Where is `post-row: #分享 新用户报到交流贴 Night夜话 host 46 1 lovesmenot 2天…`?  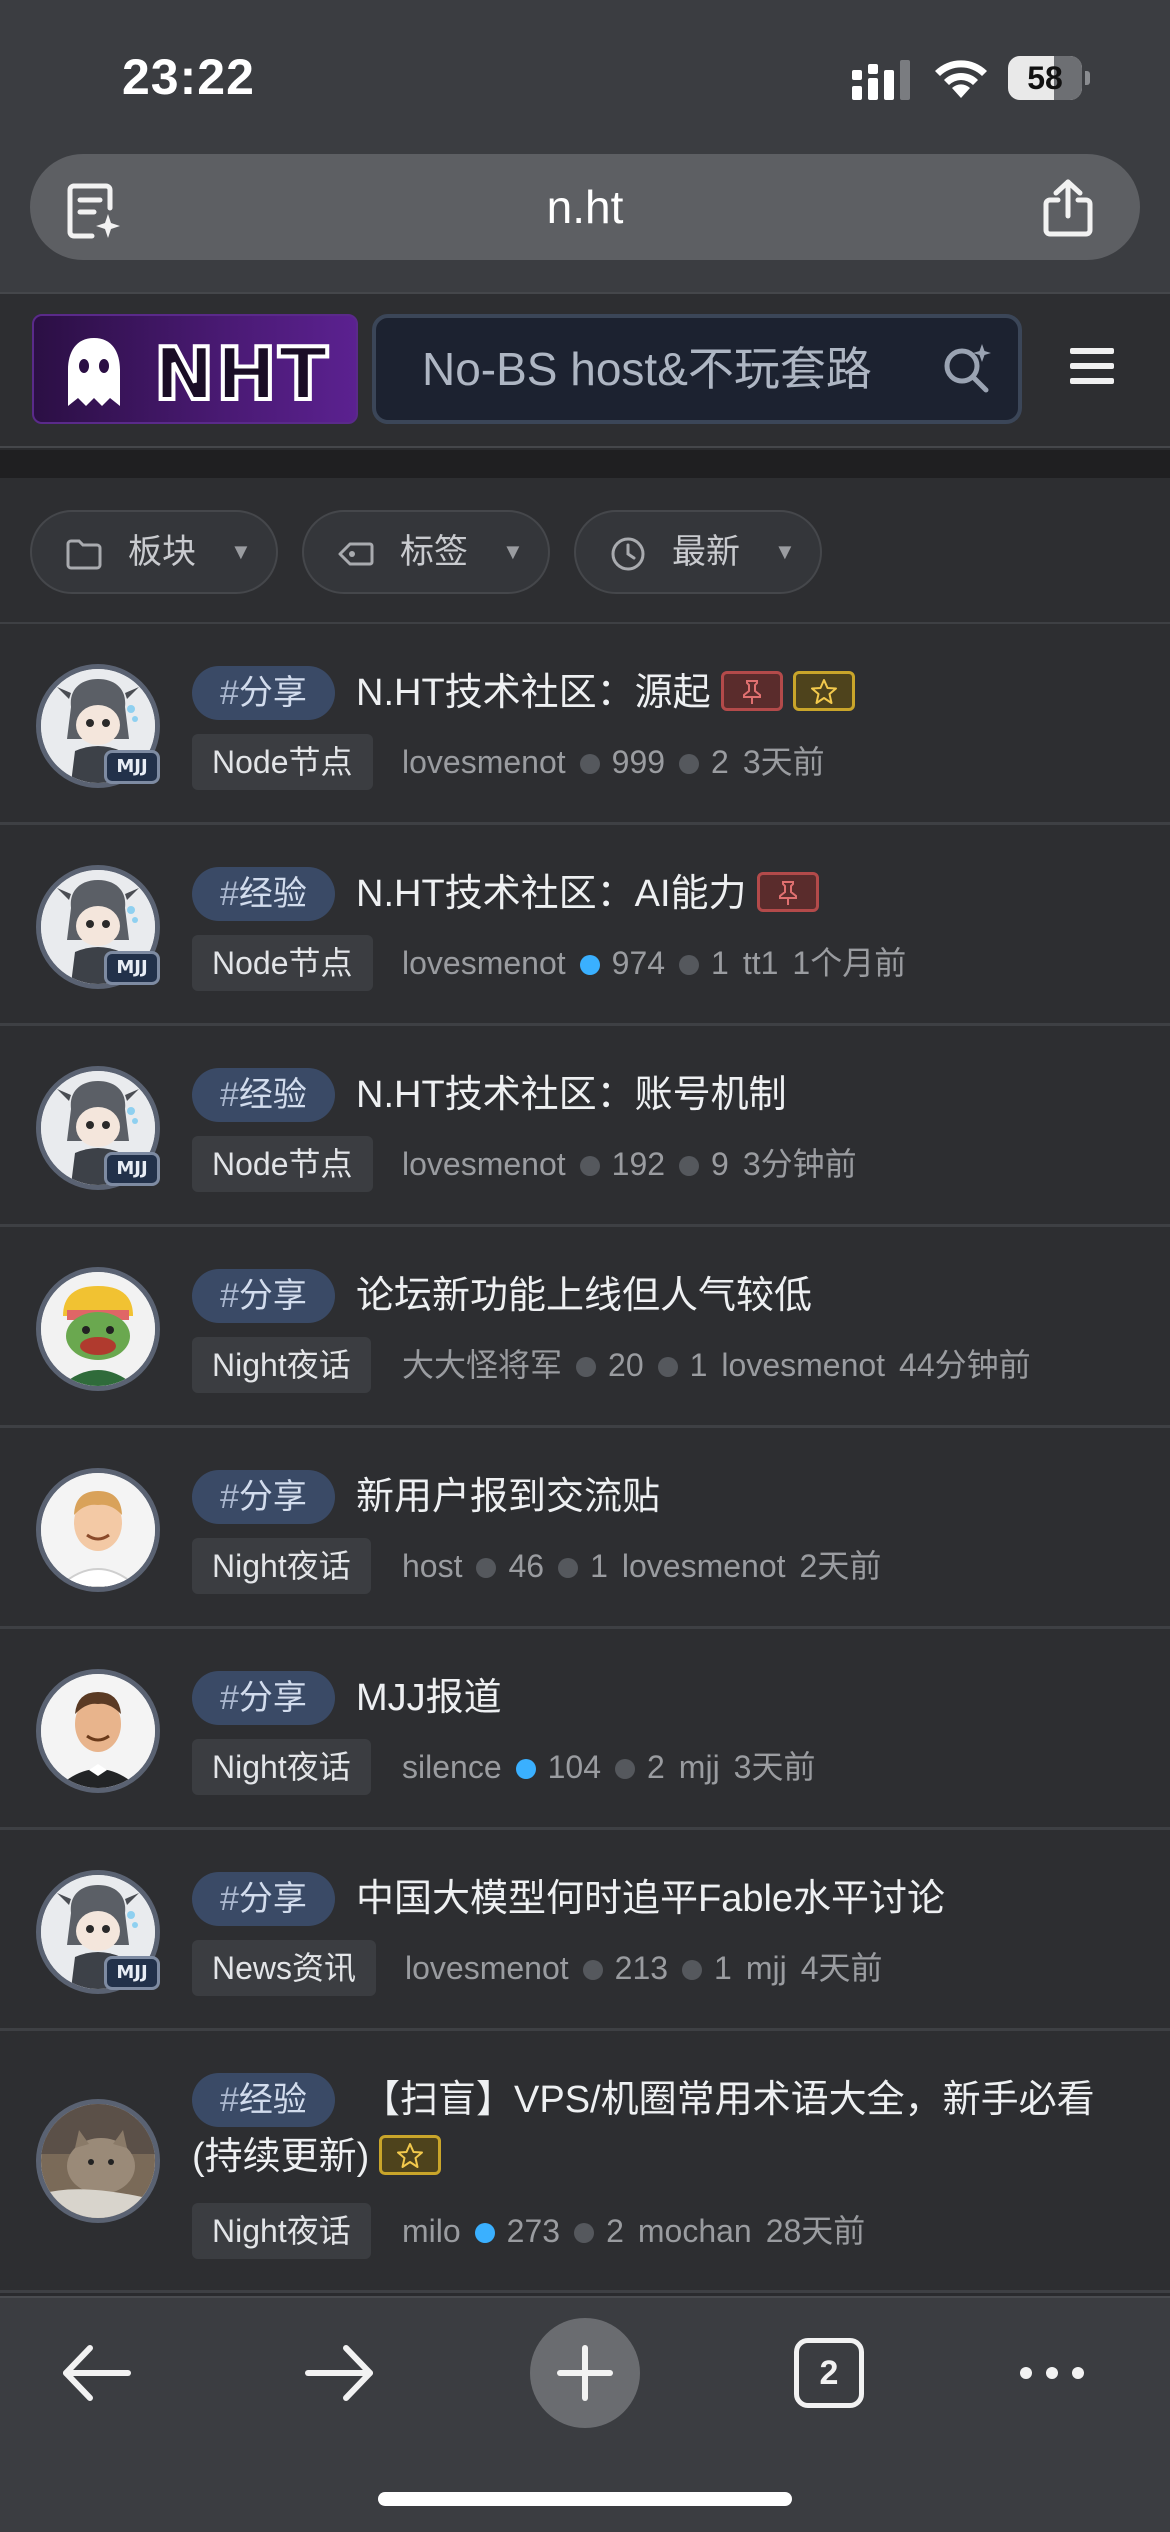 post-row: #分享 新用户报到交流贴 Night夜话 host 46 1 lovesmenot 2天… is located at coordinates (585, 1528).